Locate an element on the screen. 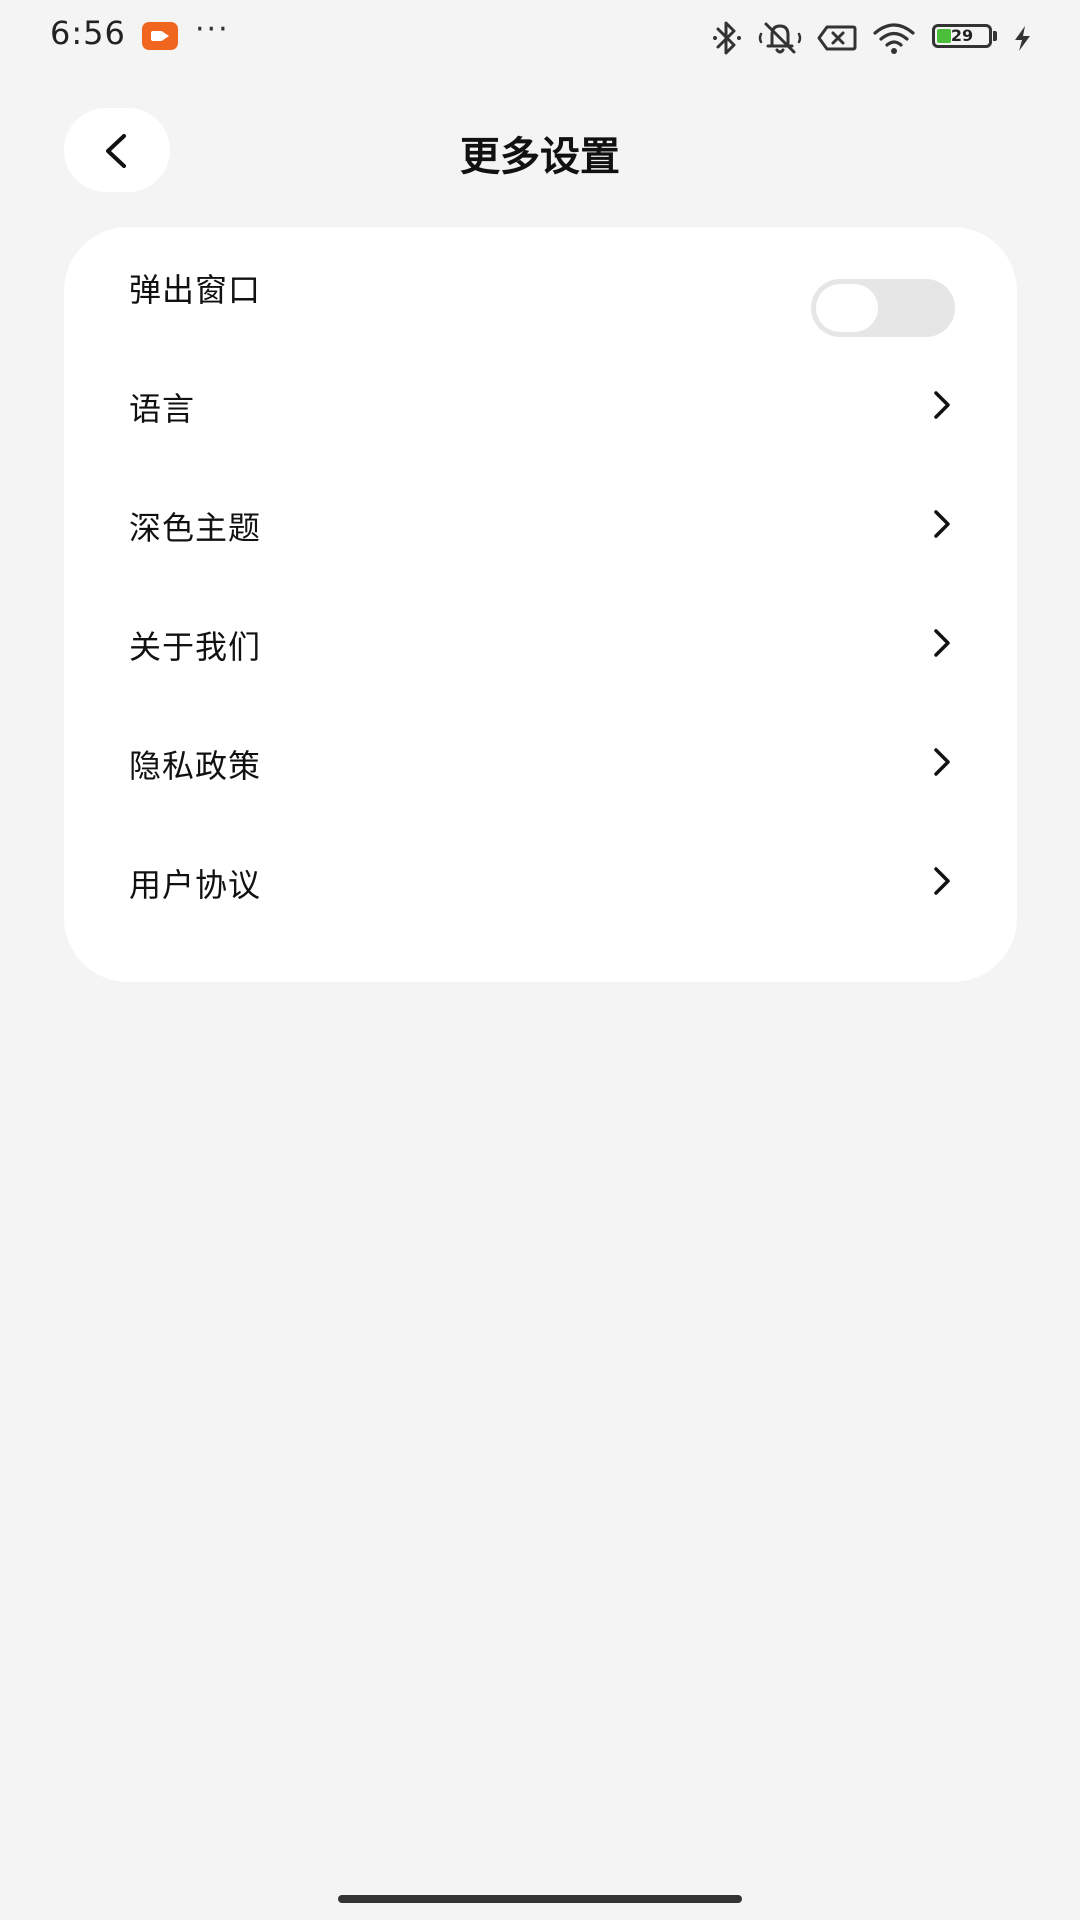 Image resolution: width=1080 pixels, height=1920 pixels. page-title: 更多设置 is located at coordinates (540, 157).